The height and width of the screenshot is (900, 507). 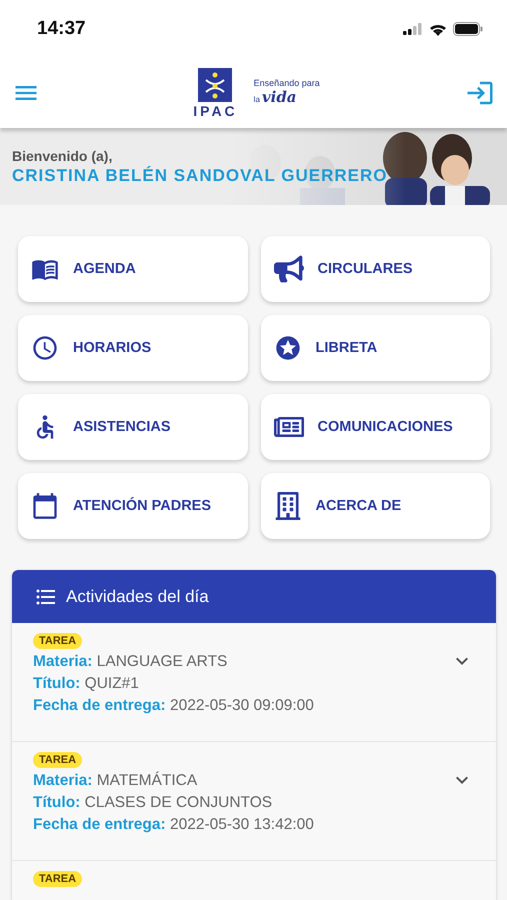 What do you see at coordinates (130, 662) in the screenshot?
I see `activity-detail: Materia: LANGUAGE ARTS` at bounding box center [130, 662].